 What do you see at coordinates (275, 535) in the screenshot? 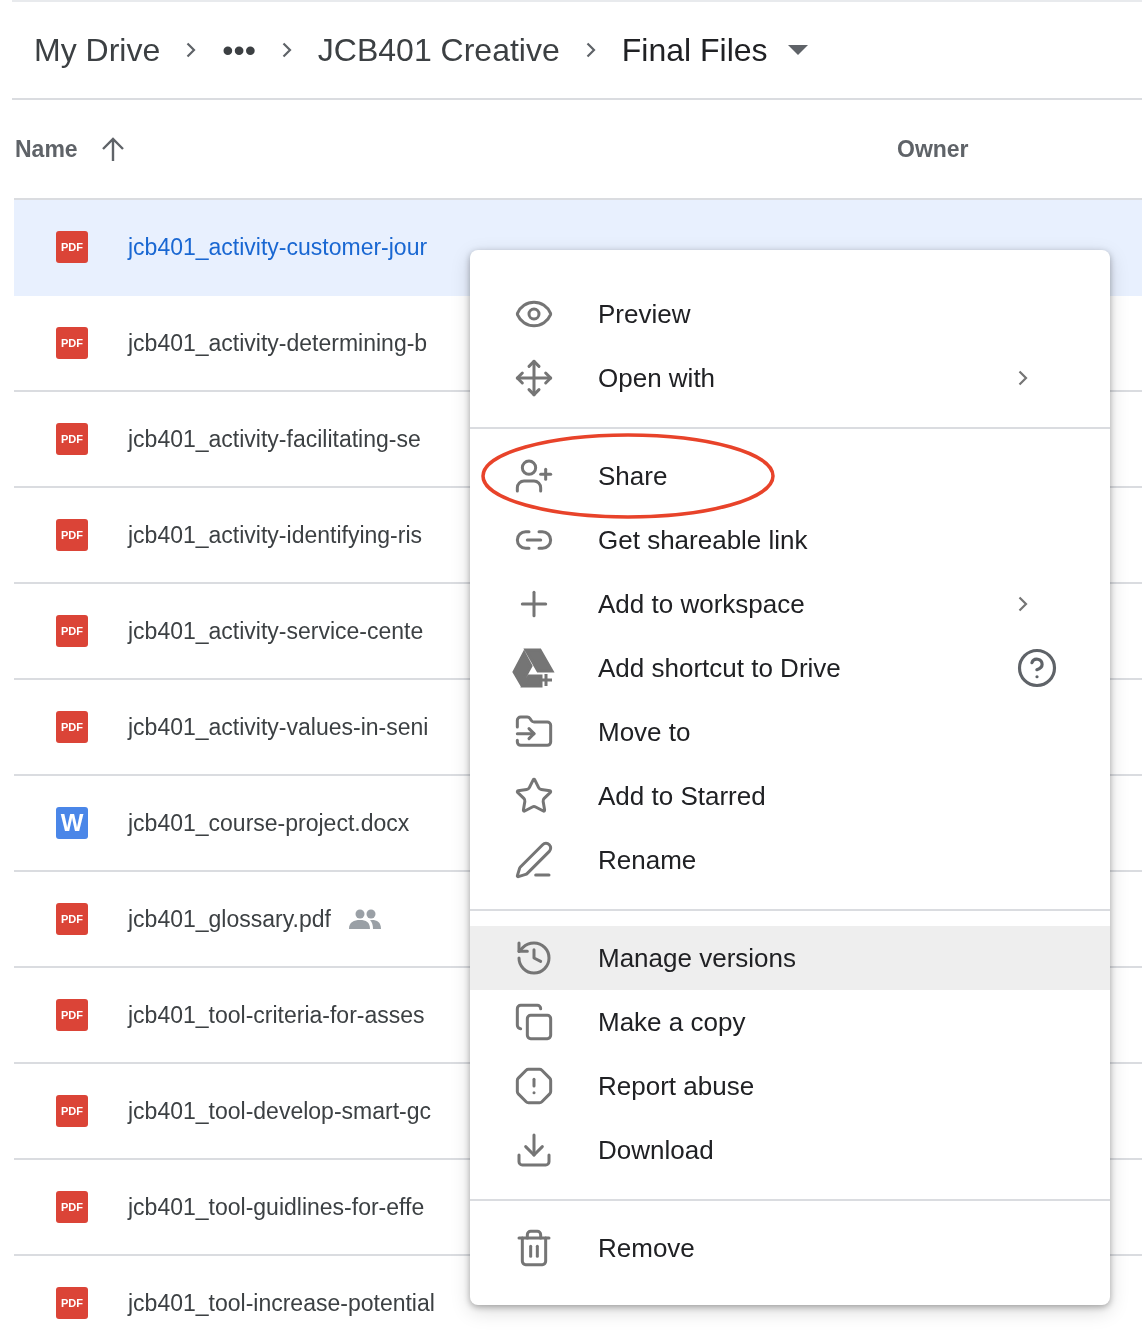
I see `file-name: jcb401_activity-identifying-ris` at bounding box center [275, 535].